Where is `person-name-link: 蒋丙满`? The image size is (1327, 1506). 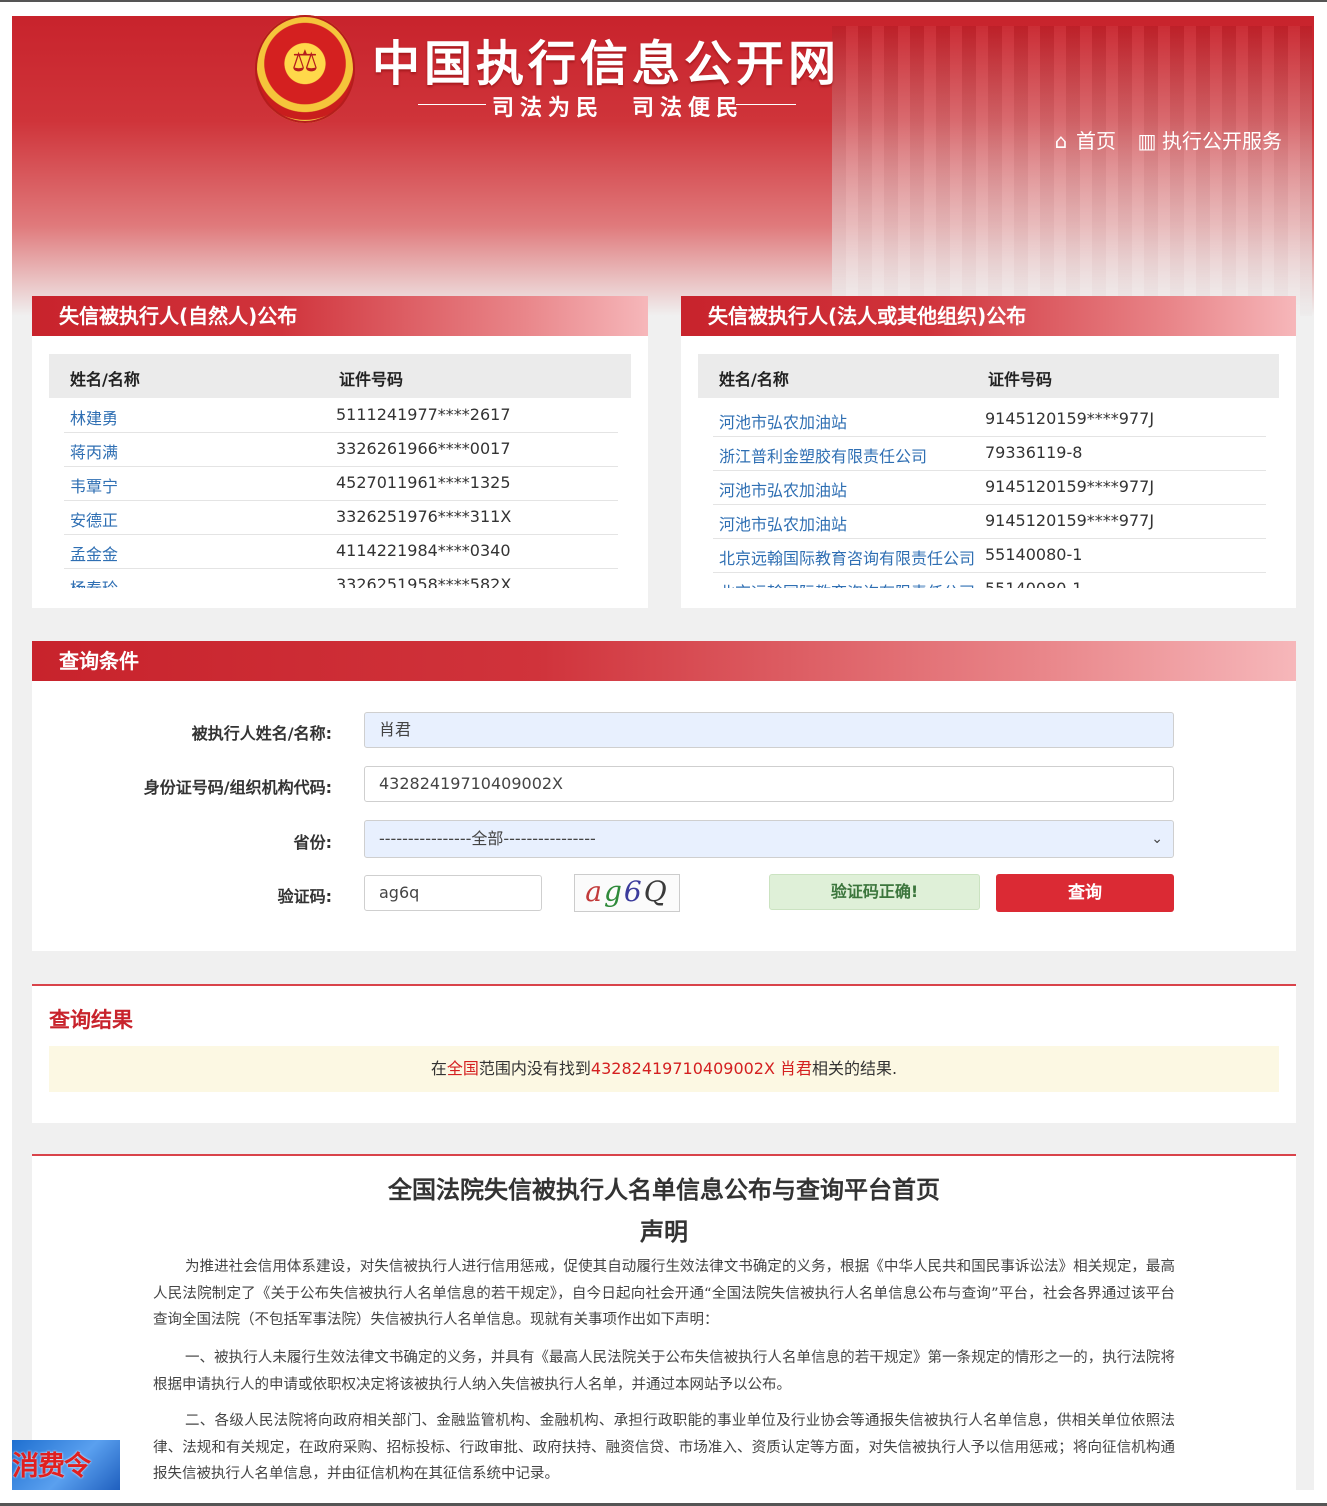
person-name-link: 蒋丙满 is located at coordinates (94, 451).